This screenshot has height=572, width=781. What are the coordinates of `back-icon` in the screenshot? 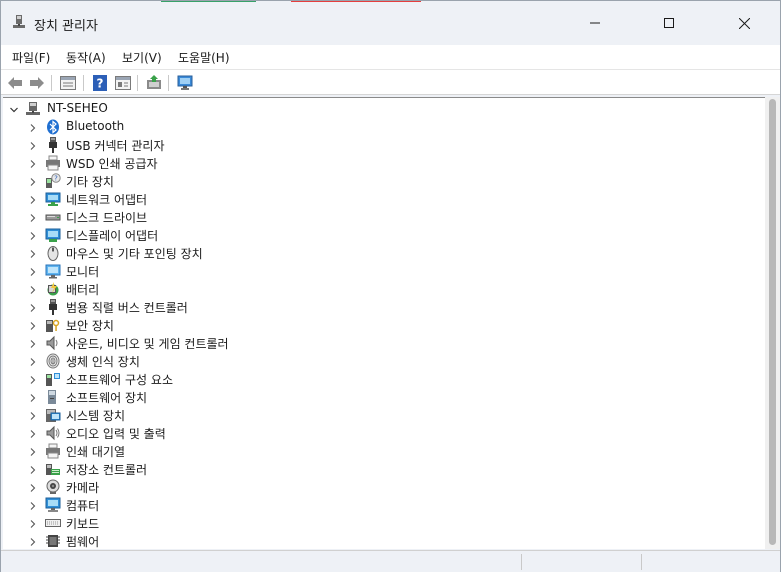 It's located at (15, 83).